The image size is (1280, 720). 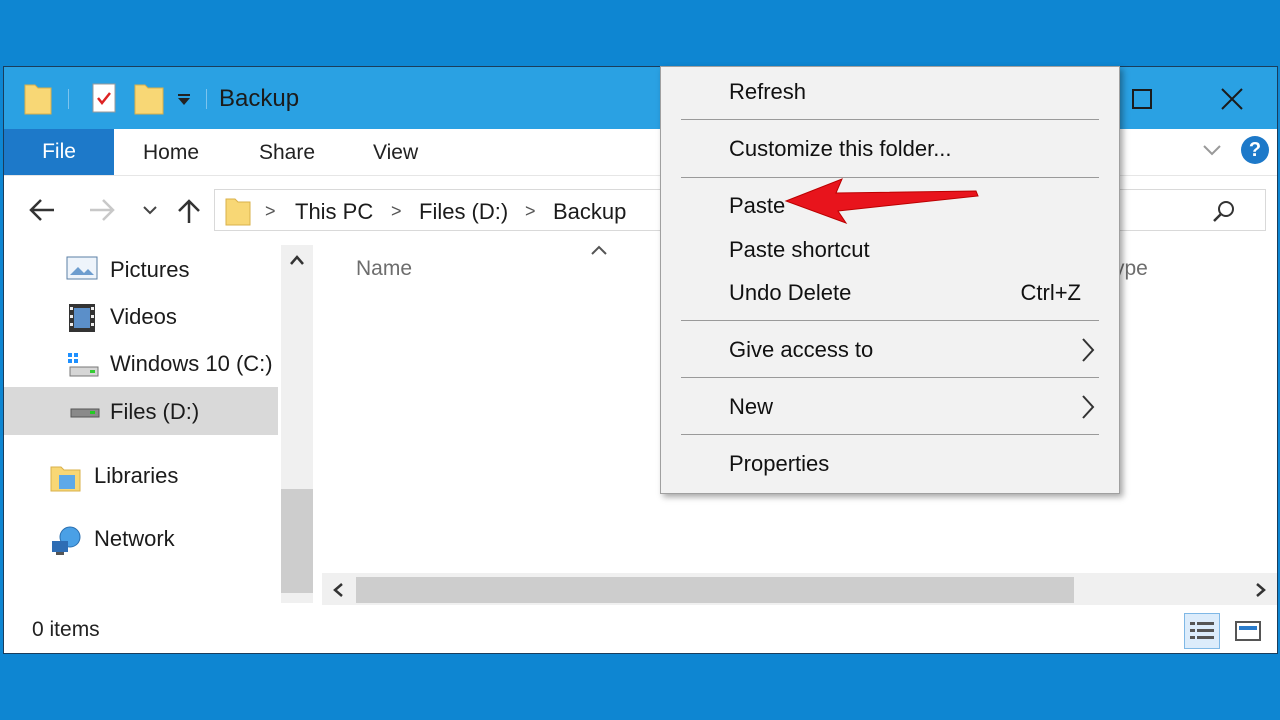 I want to click on videos-icon, so click(x=82, y=321).